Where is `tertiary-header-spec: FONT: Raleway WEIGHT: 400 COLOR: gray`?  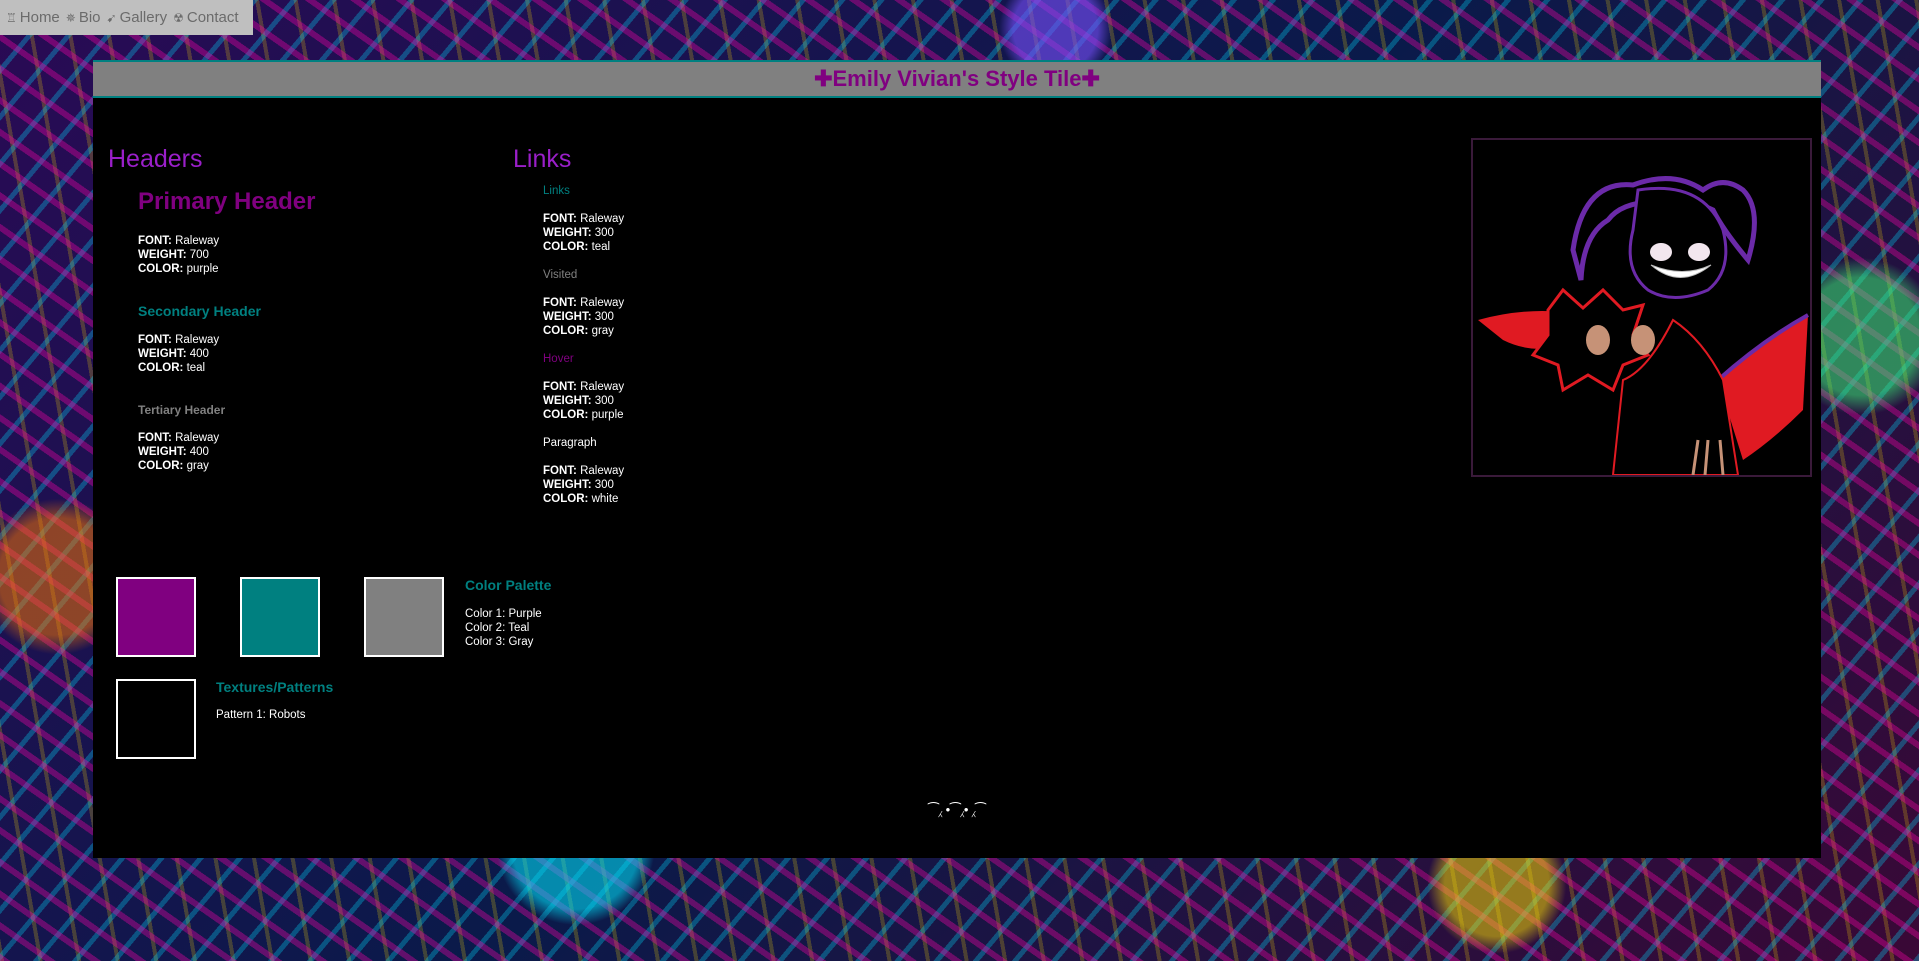 tertiary-header-spec: FONT: Raleway WEIGHT: 400 COLOR: gray is located at coordinates (178, 452).